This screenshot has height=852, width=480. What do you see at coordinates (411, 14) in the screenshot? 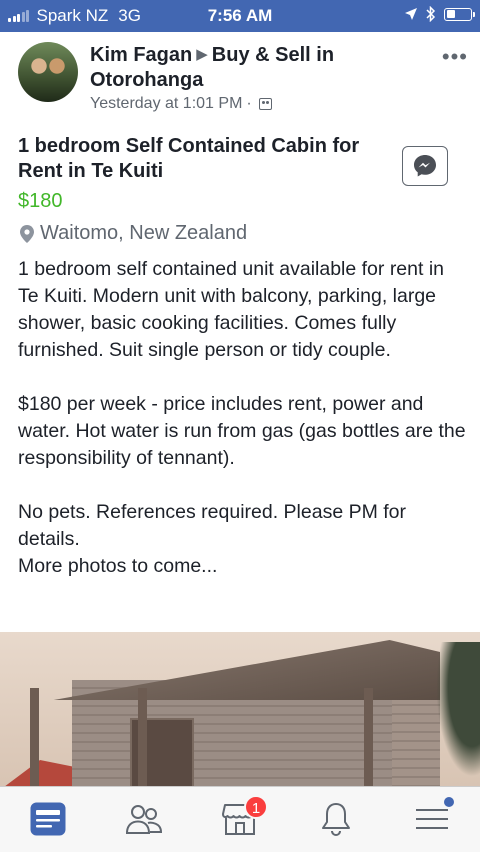
I see `location-arrow-icon` at bounding box center [411, 14].